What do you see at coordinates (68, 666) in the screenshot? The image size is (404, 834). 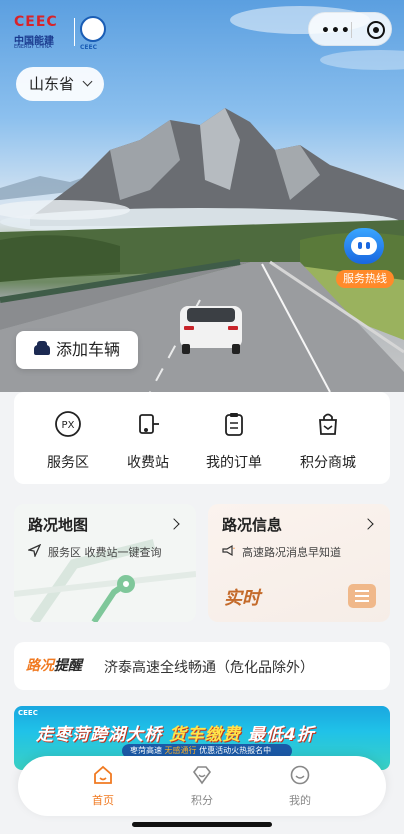 I see `road-notice-tag-part2: 提醒` at bounding box center [68, 666].